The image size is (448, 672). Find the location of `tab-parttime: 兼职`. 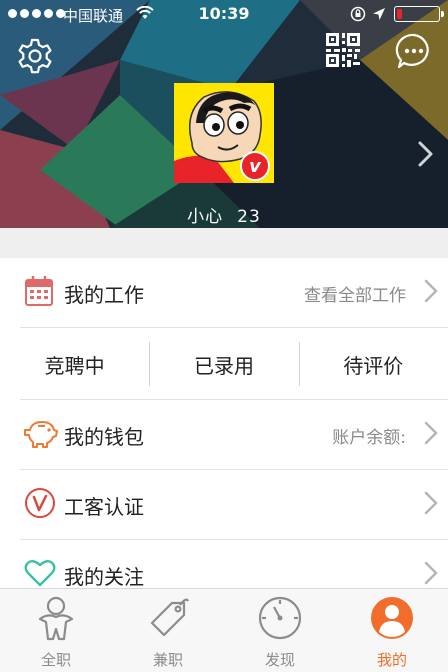

tab-parttime: 兼职 is located at coordinates (168, 630).